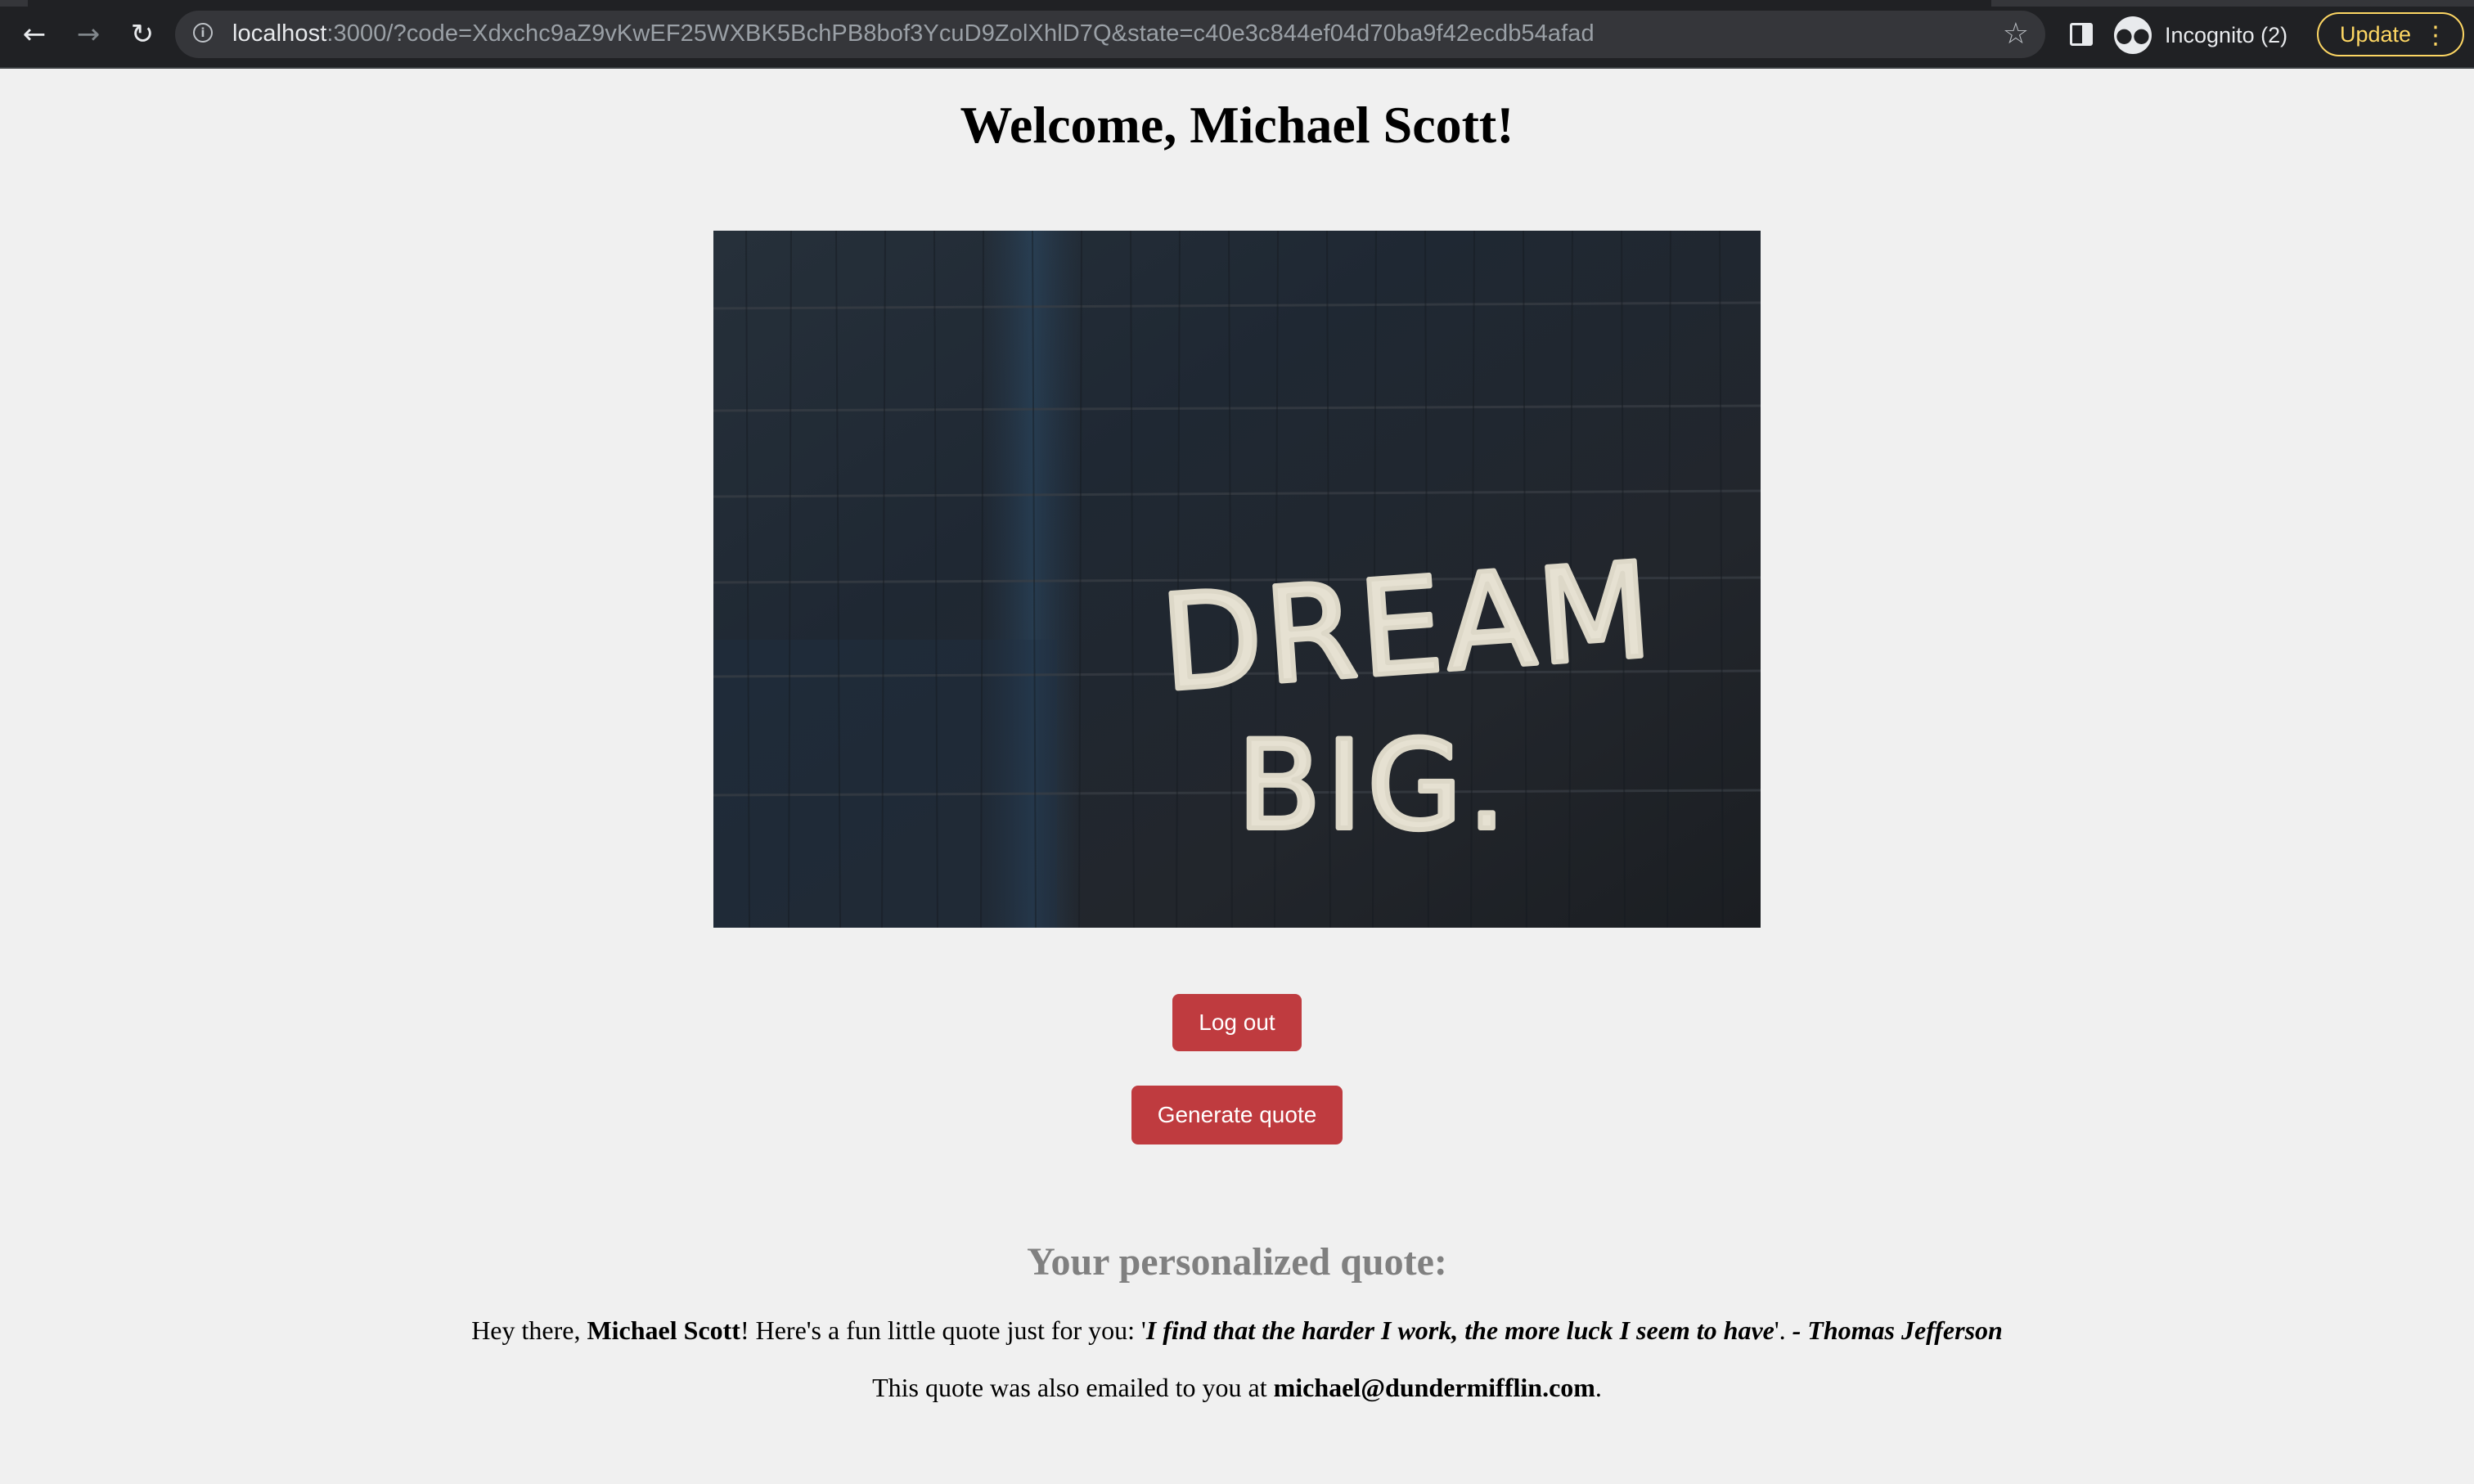 This screenshot has width=2474, height=1484. Describe the element at coordinates (663, 1330) in the screenshot. I see `quote-username: Michael Scott` at that location.